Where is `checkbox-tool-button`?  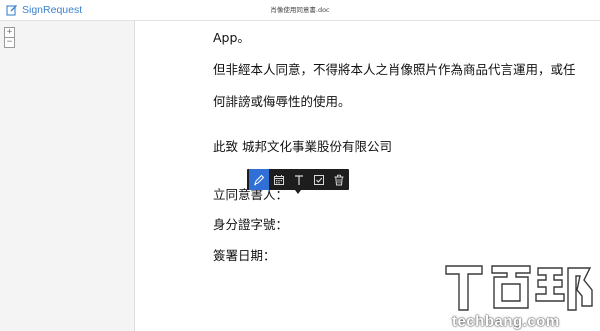
checkbox-tool-button is located at coordinates (319, 179).